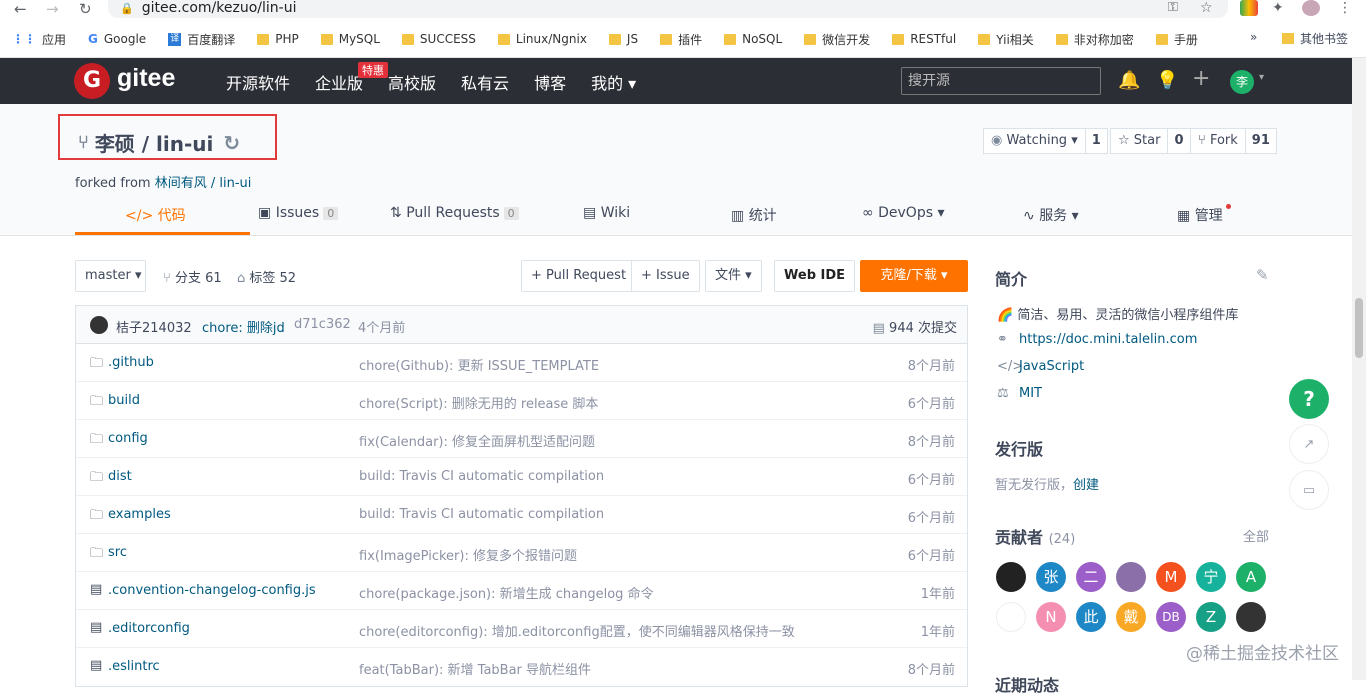 Image resolution: width=1366 pixels, height=696 pixels. What do you see at coordinates (606, 213) in the screenshot?
I see `tab-wiki: ▤ Wiki` at bounding box center [606, 213].